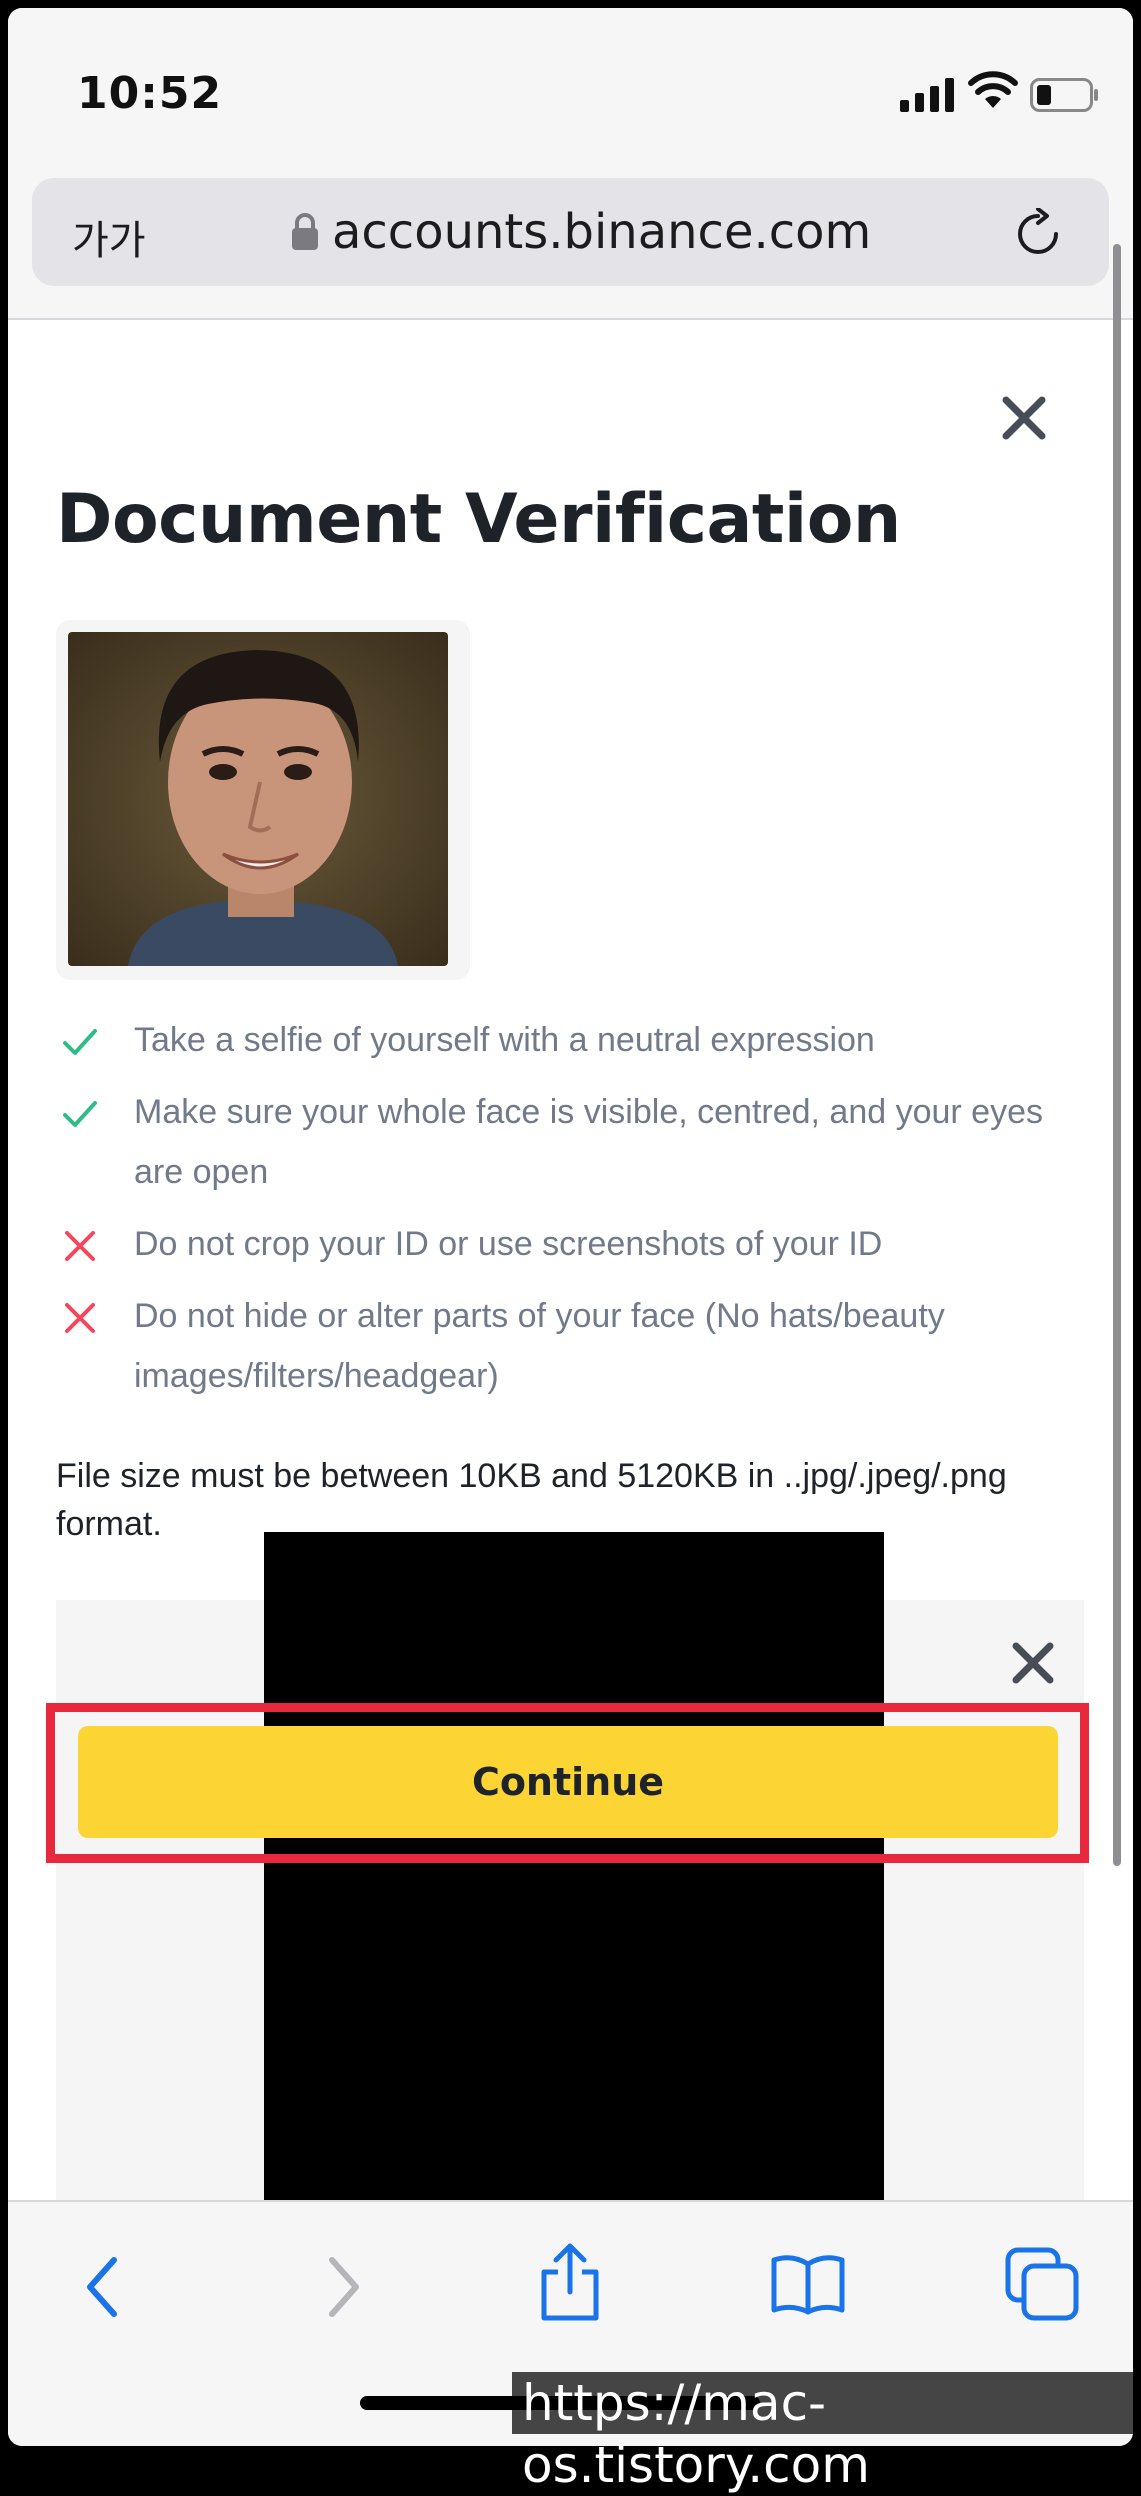  What do you see at coordinates (1042, 2284) in the screenshot?
I see `tabs-icon` at bounding box center [1042, 2284].